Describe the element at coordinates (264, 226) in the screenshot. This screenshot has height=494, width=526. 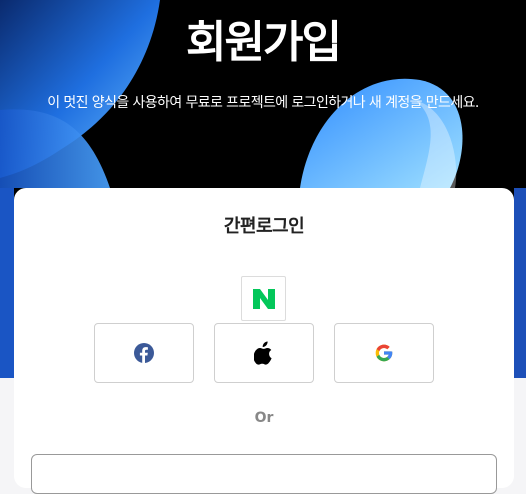
I see `easy-login-title: 간편로그인` at that location.